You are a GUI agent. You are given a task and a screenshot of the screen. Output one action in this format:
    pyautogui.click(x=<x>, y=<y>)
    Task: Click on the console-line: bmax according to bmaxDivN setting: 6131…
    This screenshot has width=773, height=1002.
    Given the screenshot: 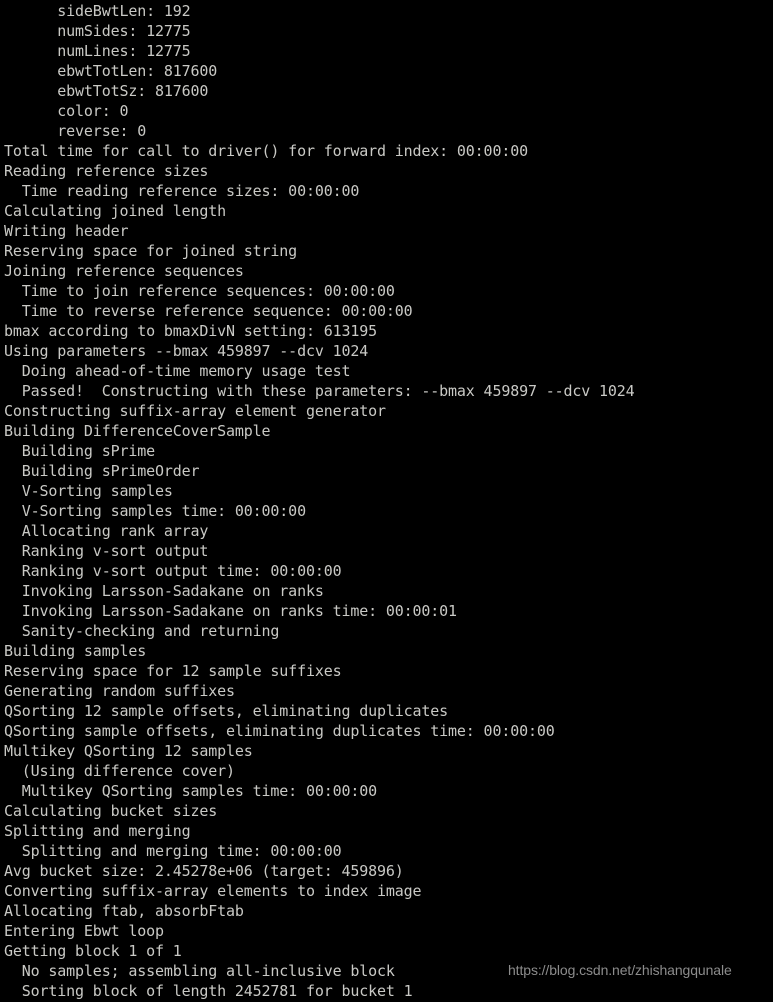 What is the action you would take?
    pyautogui.click(x=190, y=331)
    